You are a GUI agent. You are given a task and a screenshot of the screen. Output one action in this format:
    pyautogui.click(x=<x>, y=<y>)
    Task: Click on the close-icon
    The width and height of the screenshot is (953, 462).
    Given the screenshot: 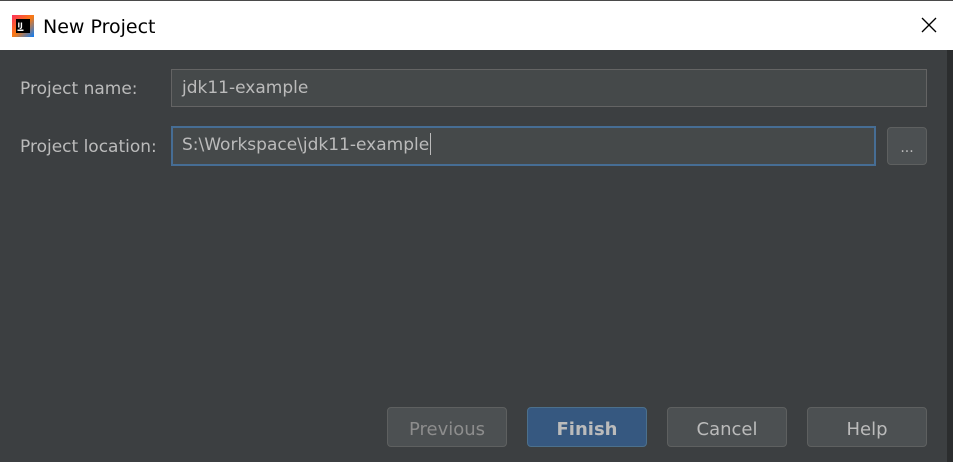 What is the action you would take?
    pyautogui.click(x=929, y=25)
    